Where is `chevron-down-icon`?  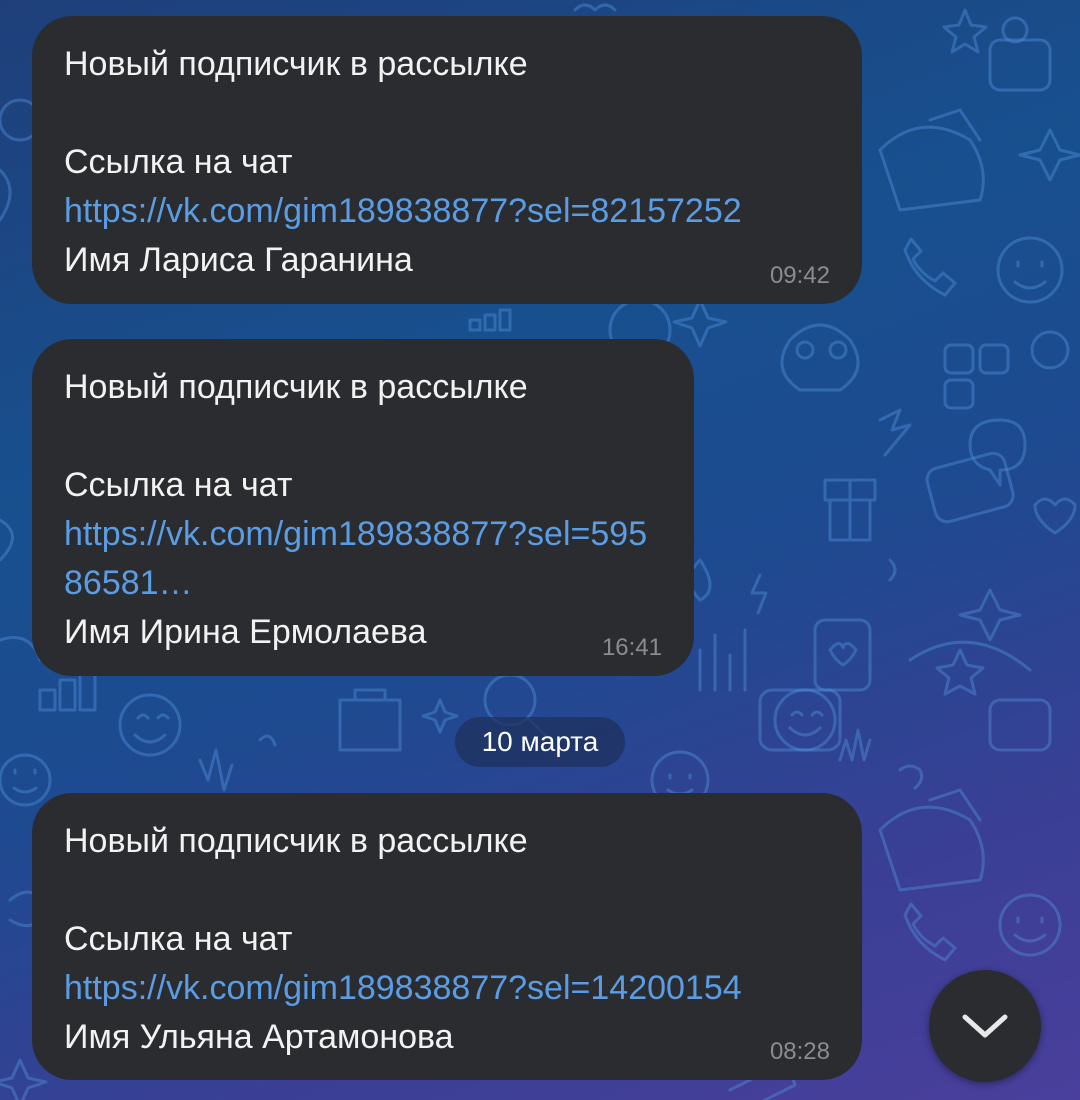 chevron-down-icon is located at coordinates (985, 1026).